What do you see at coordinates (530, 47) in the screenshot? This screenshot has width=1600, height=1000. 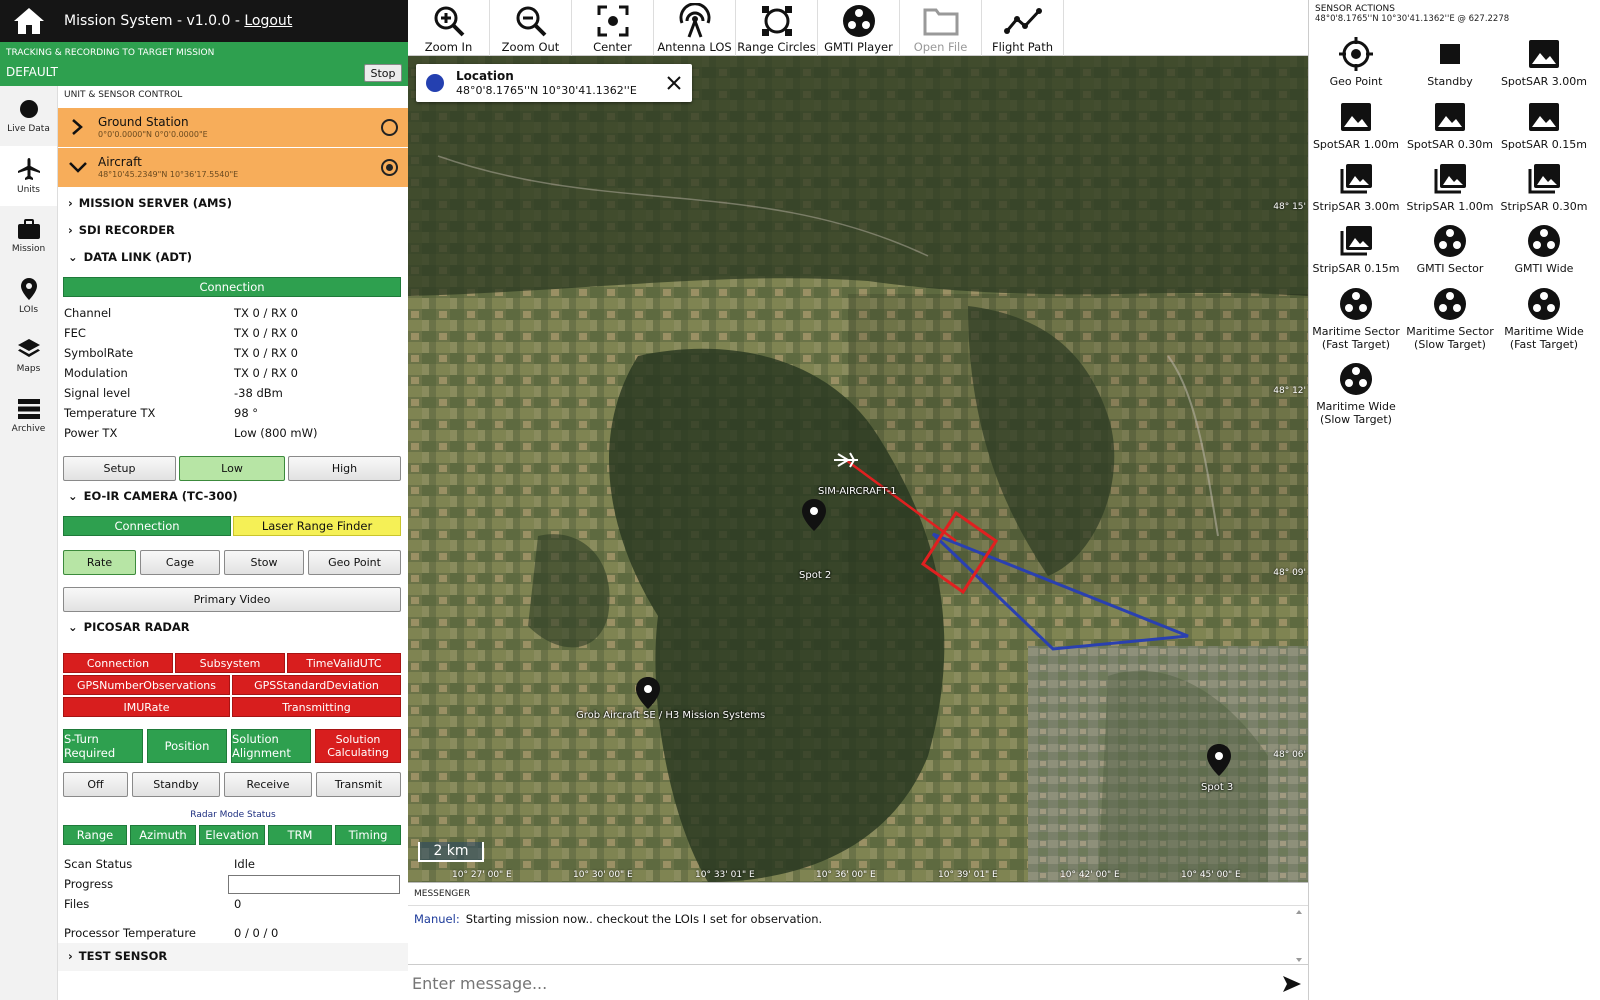 I see `tool-label: Zoom Out` at bounding box center [530, 47].